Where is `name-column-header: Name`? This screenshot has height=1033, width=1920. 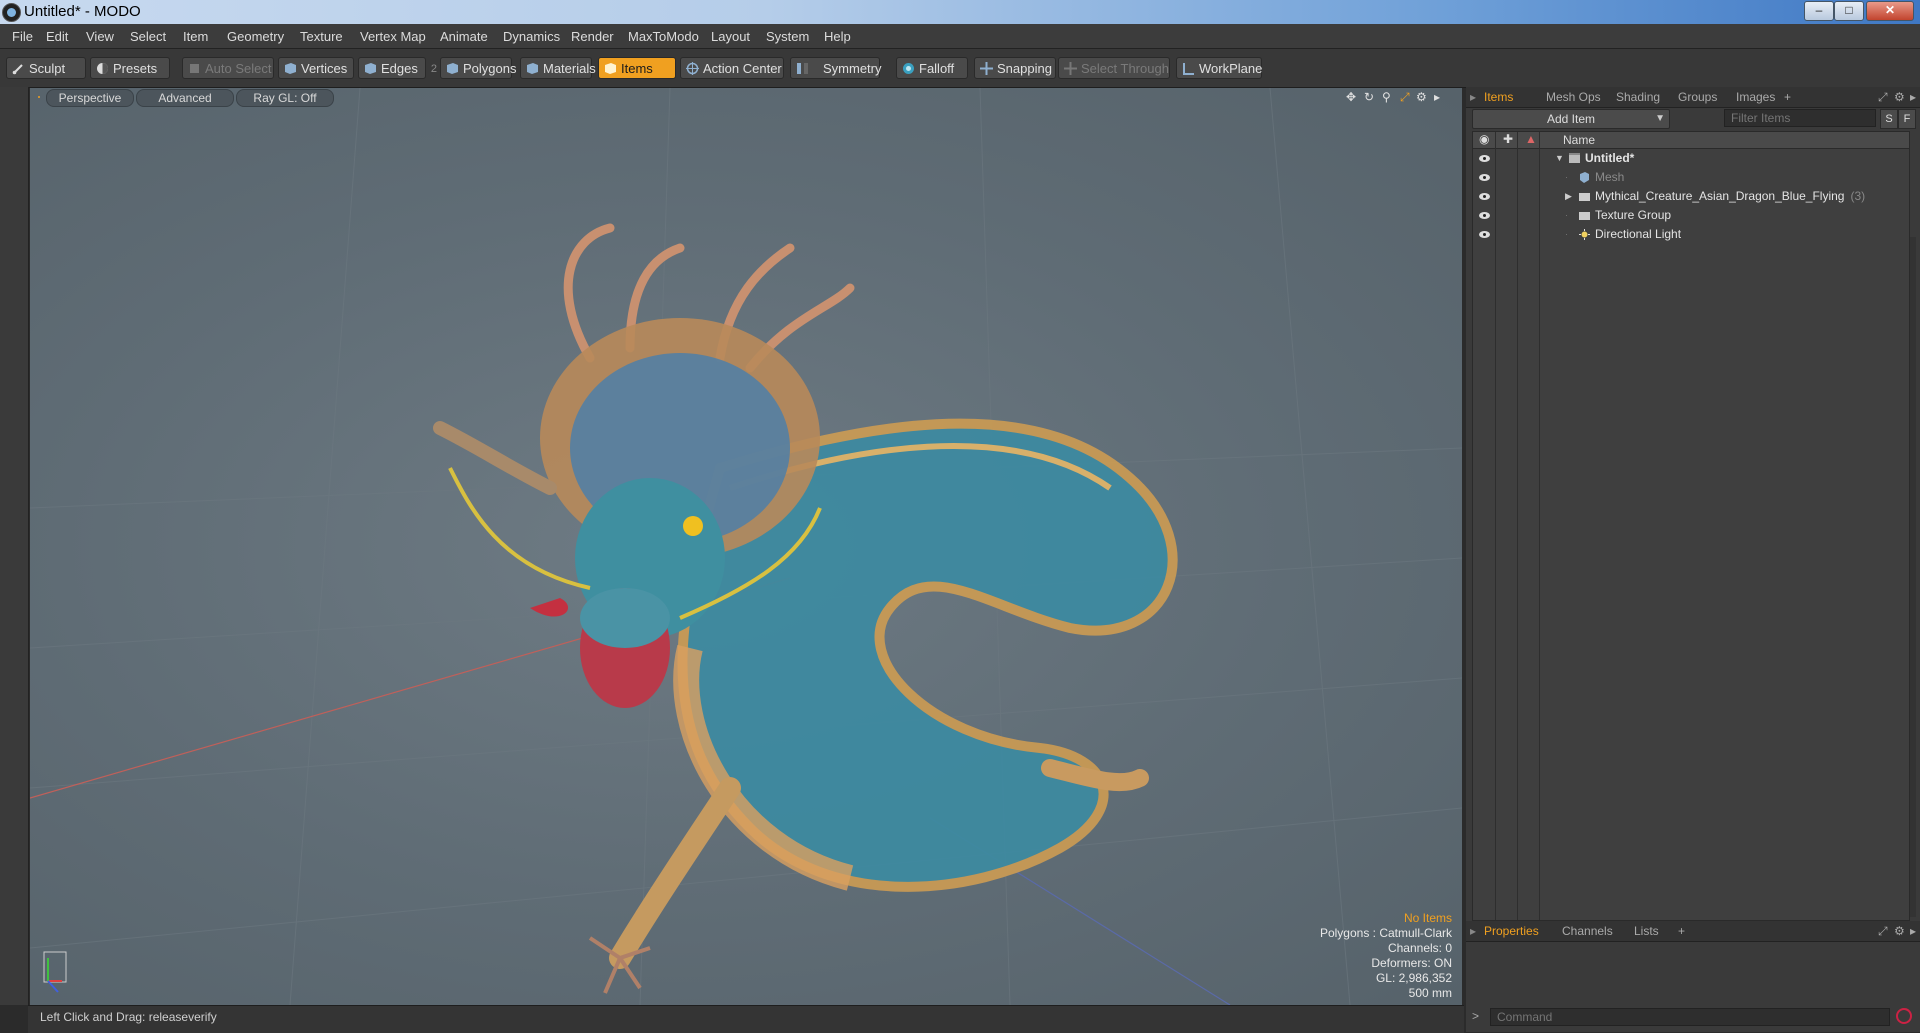 name-column-header: Name is located at coordinates (1579, 140).